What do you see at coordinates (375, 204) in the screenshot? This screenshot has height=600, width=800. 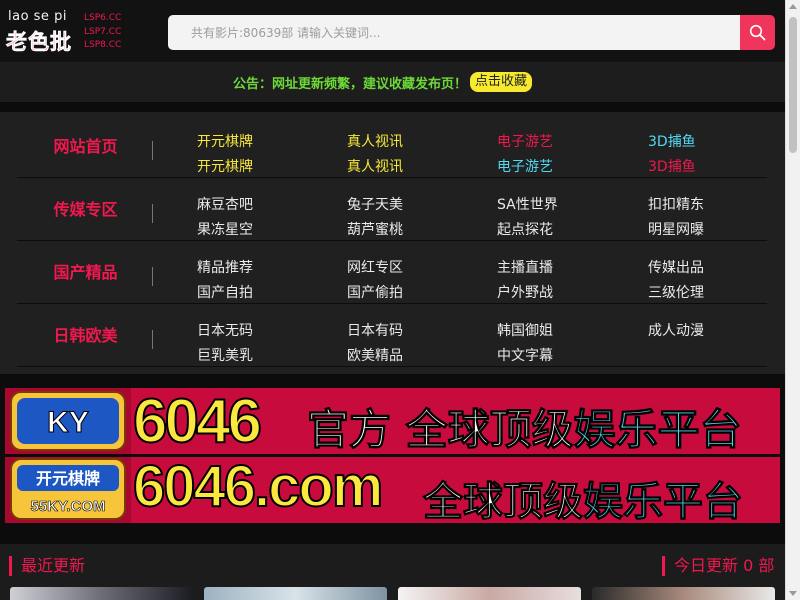 I see `nav-link: 兔子天美` at bounding box center [375, 204].